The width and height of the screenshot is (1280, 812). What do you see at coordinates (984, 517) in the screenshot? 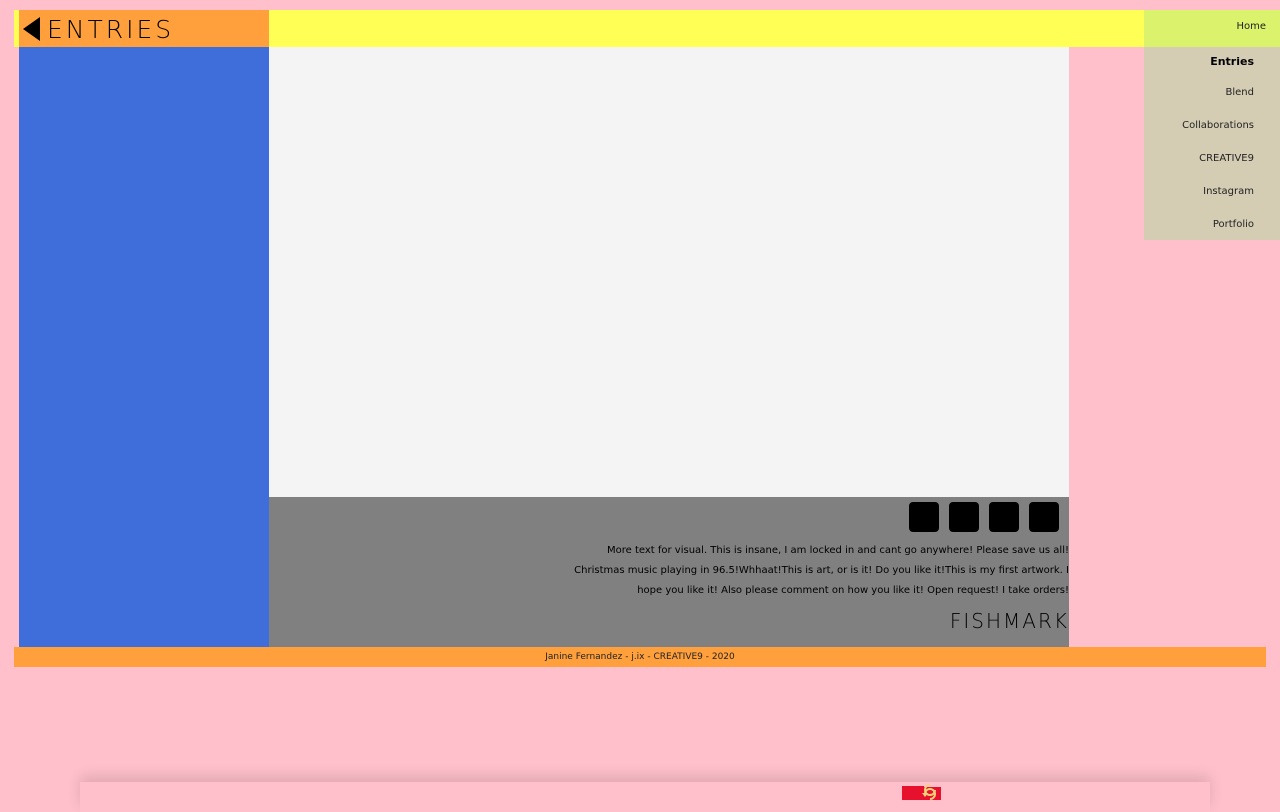
I see `action-button-row` at bounding box center [984, 517].